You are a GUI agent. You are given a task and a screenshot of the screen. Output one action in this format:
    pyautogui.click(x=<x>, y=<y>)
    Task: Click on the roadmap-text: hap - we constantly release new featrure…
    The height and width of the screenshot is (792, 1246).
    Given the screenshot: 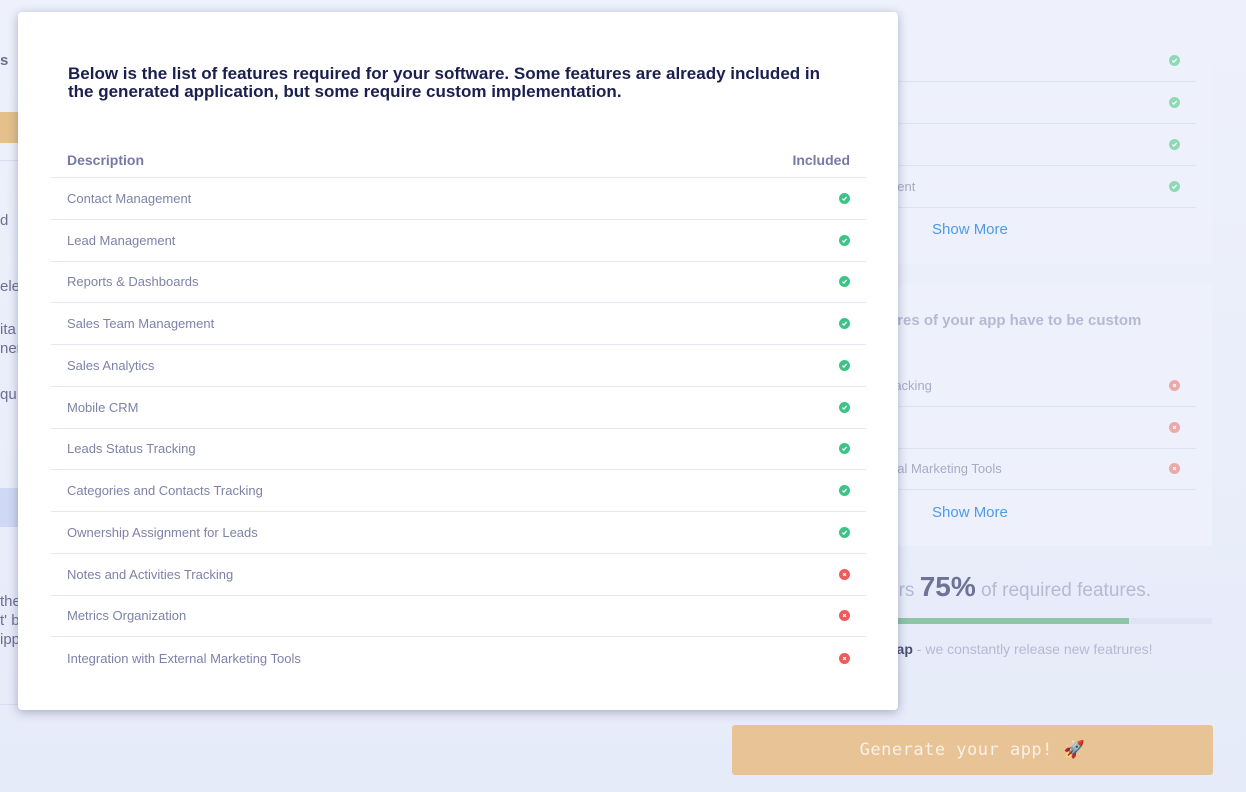 What is the action you would take?
    pyautogui.click(x=1020, y=649)
    